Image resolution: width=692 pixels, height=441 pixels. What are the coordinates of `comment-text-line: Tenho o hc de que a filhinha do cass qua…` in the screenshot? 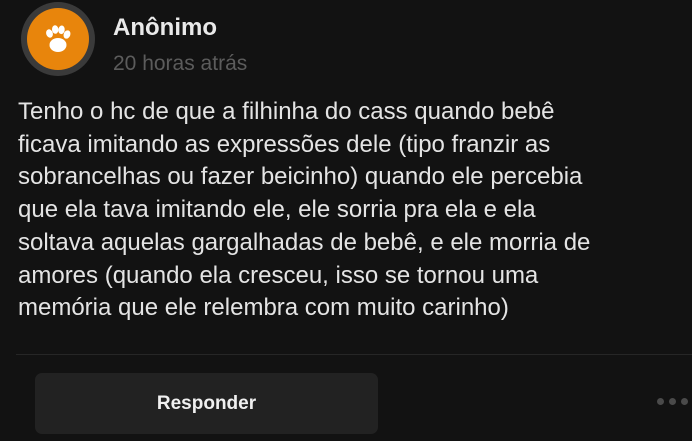 It's located at (286, 111).